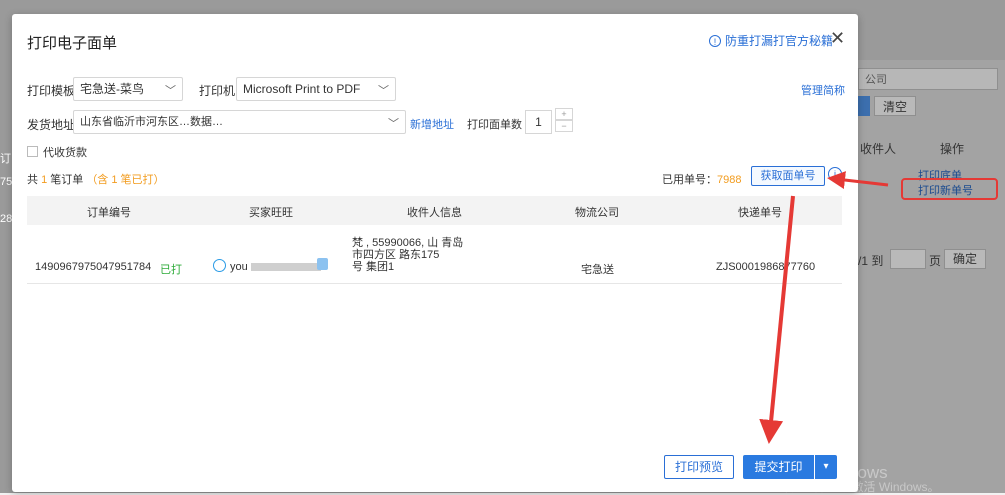  I want to click on annotation-arrow-down, so click(777, 319).